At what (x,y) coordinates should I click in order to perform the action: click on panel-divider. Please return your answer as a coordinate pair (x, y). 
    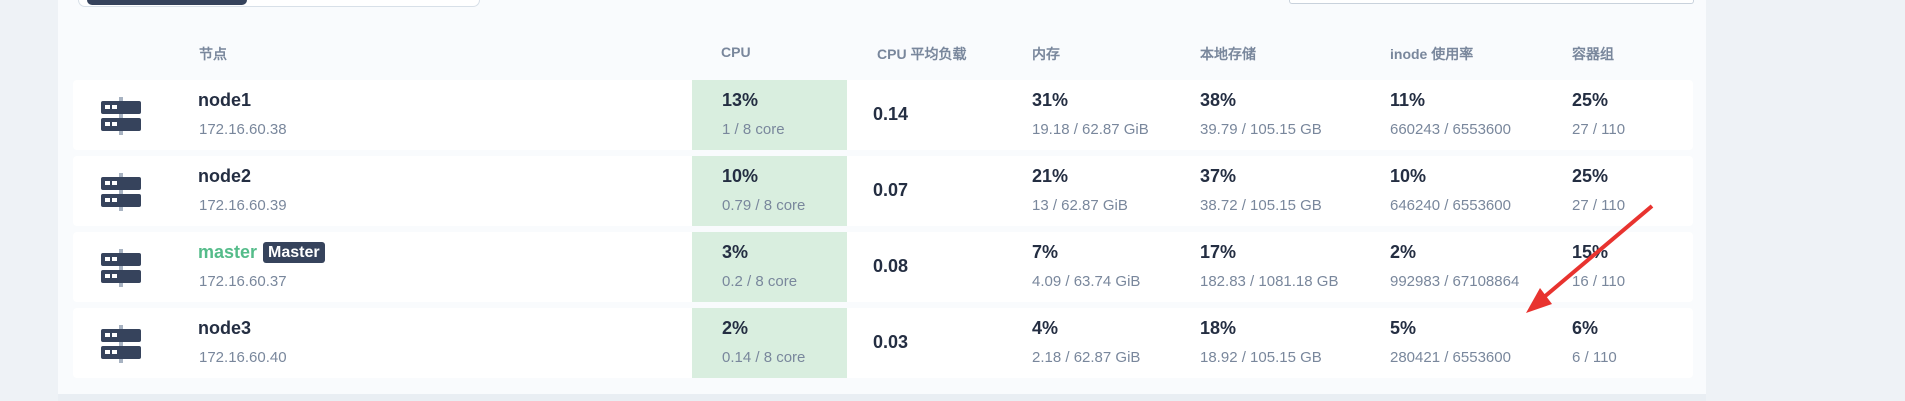
    Looking at the image, I should click on (882, 397).